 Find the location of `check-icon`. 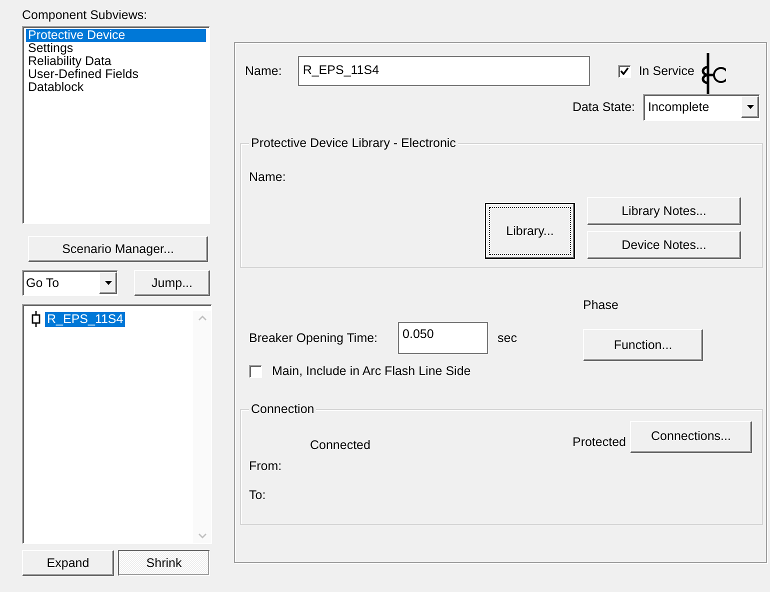

check-icon is located at coordinates (624, 71).